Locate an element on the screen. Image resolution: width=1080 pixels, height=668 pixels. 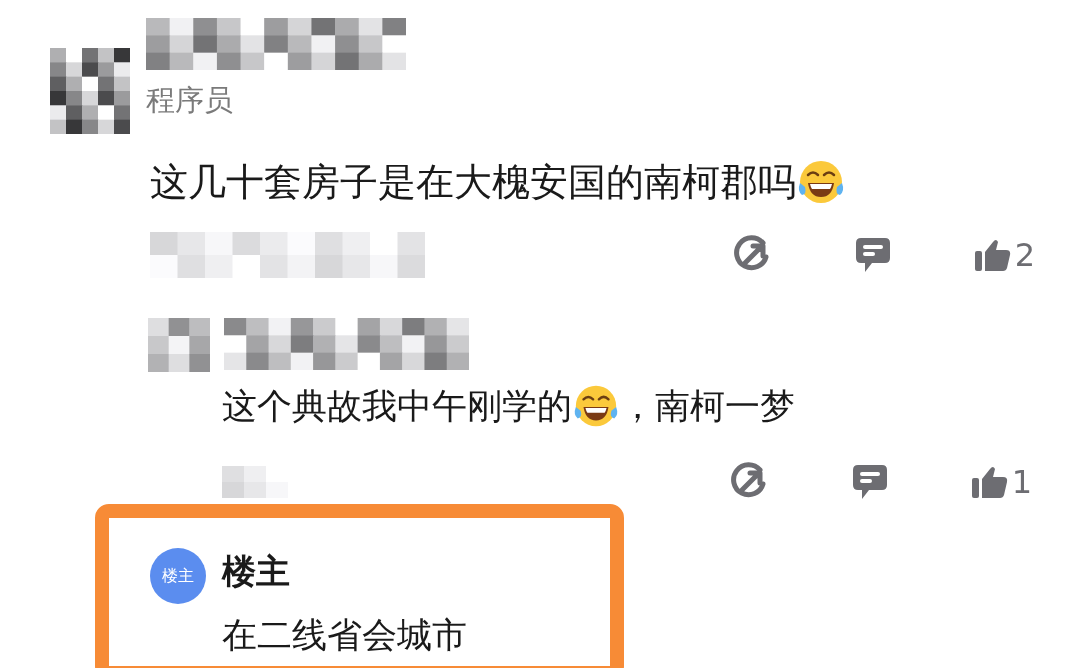
comment-text: 在二线省会城市 is located at coordinates (345, 635).